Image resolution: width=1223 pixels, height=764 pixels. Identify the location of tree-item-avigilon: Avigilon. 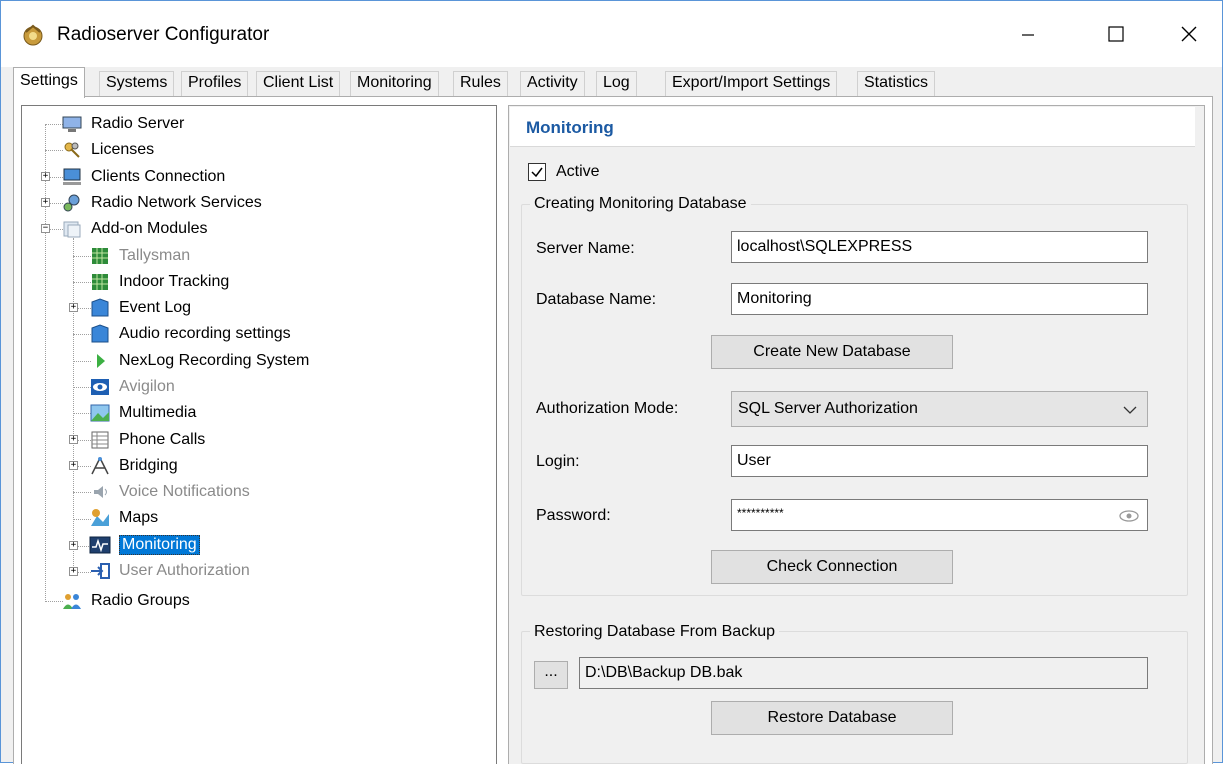
(132, 387).